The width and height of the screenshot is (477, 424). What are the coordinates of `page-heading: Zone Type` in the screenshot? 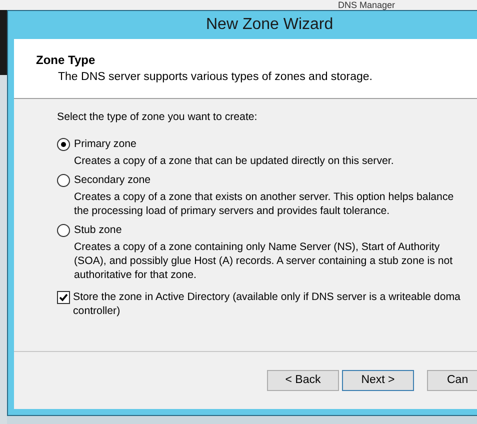 It's located at (66, 60).